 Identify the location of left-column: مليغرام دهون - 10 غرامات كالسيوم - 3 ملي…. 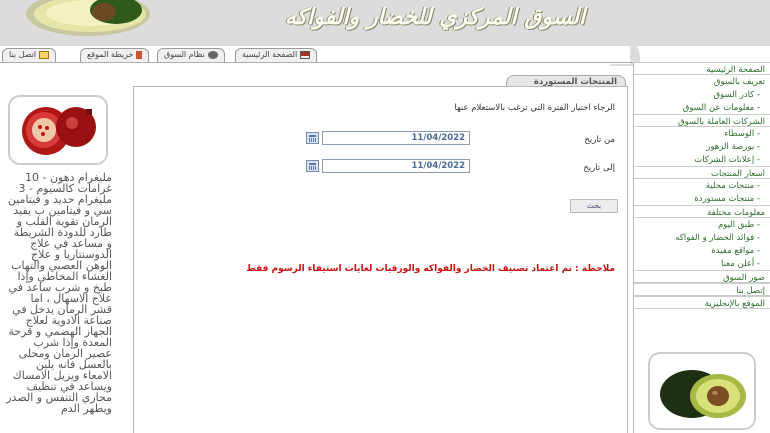
(56, 261).